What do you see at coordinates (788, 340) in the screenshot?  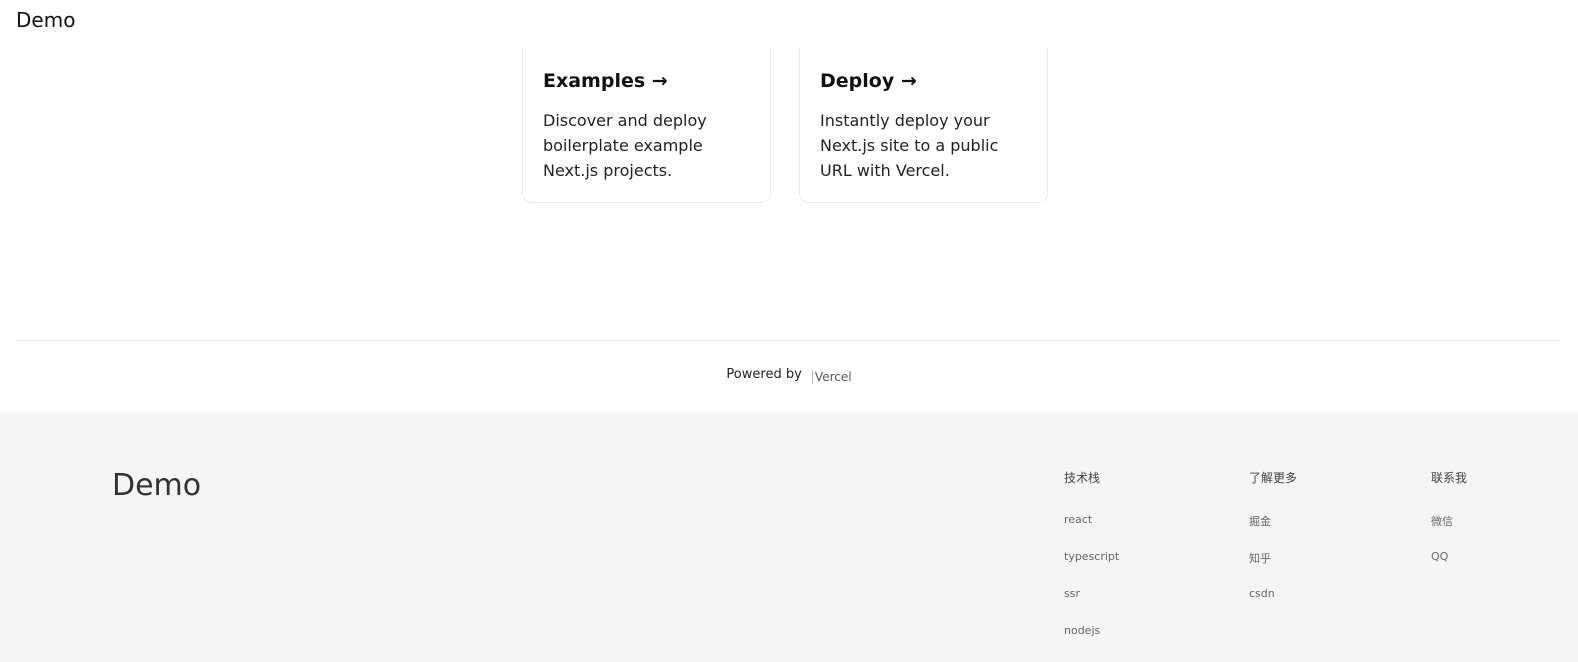 I see `divider` at bounding box center [788, 340].